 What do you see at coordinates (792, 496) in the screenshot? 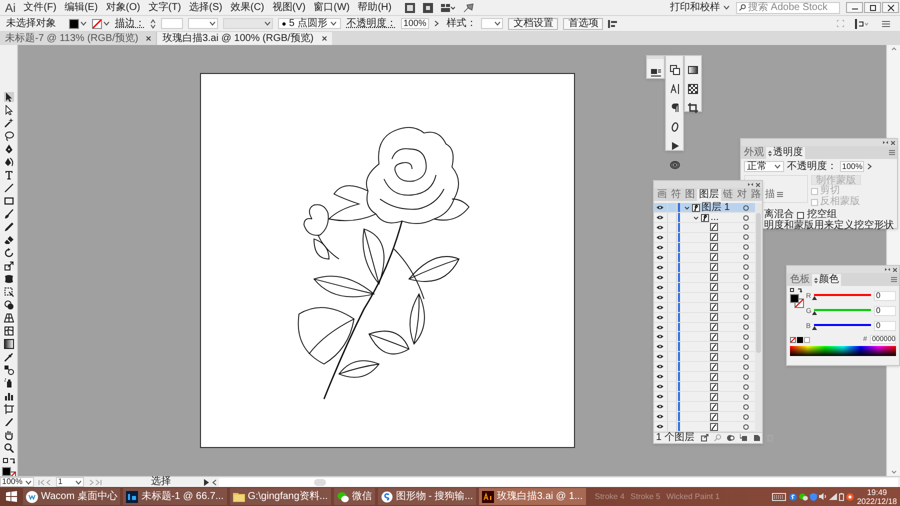
I see `sogou-icon` at bounding box center [792, 496].